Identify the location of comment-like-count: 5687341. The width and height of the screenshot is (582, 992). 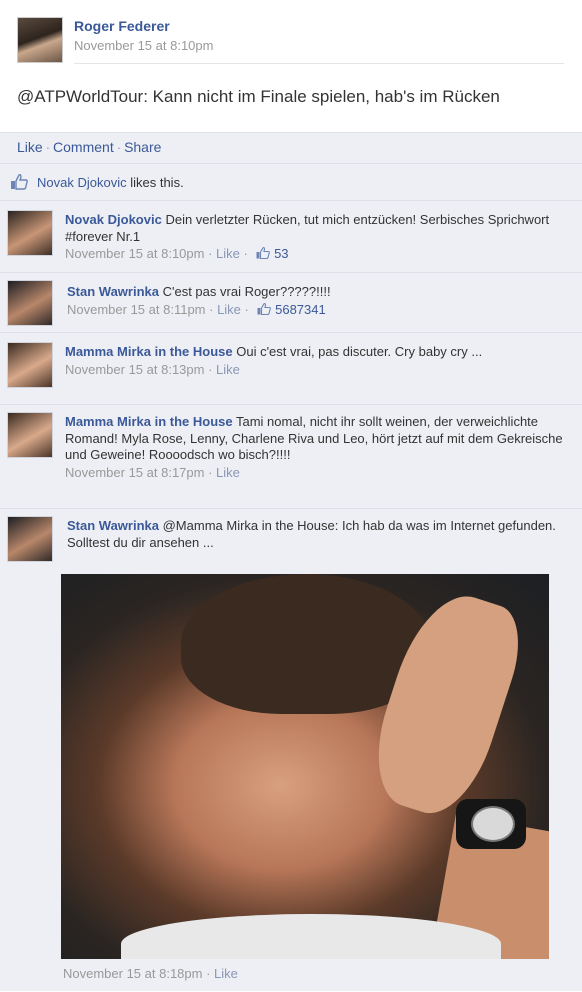
(300, 309).